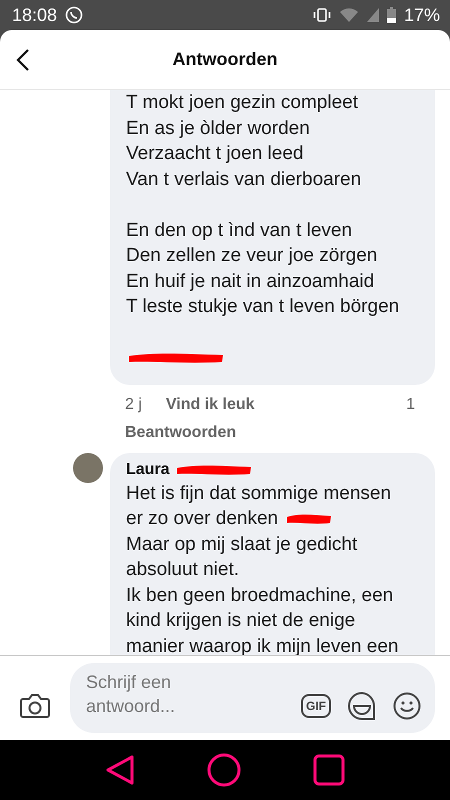 The height and width of the screenshot is (800, 450). Describe the element at coordinates (239, 230) in the screenshot. I see `comment-text-line: En den op t ìnd van t leven` at that location.